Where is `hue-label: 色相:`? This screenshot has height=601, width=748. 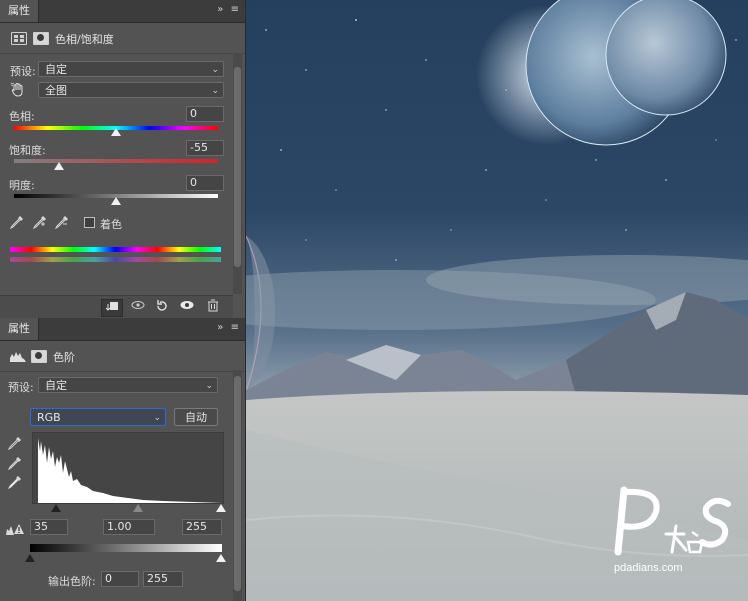 hue-label: 色相: is located at coordinates (22, 116).